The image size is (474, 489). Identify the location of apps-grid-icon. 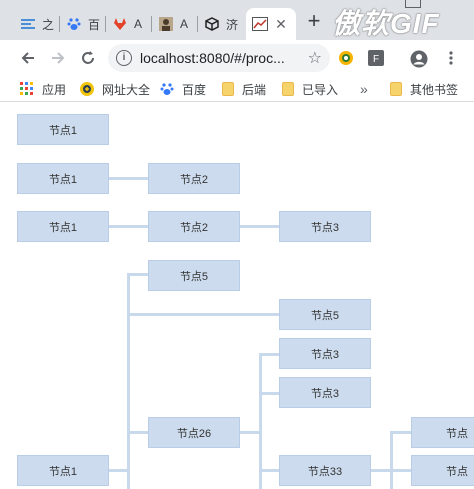
(27, 89).